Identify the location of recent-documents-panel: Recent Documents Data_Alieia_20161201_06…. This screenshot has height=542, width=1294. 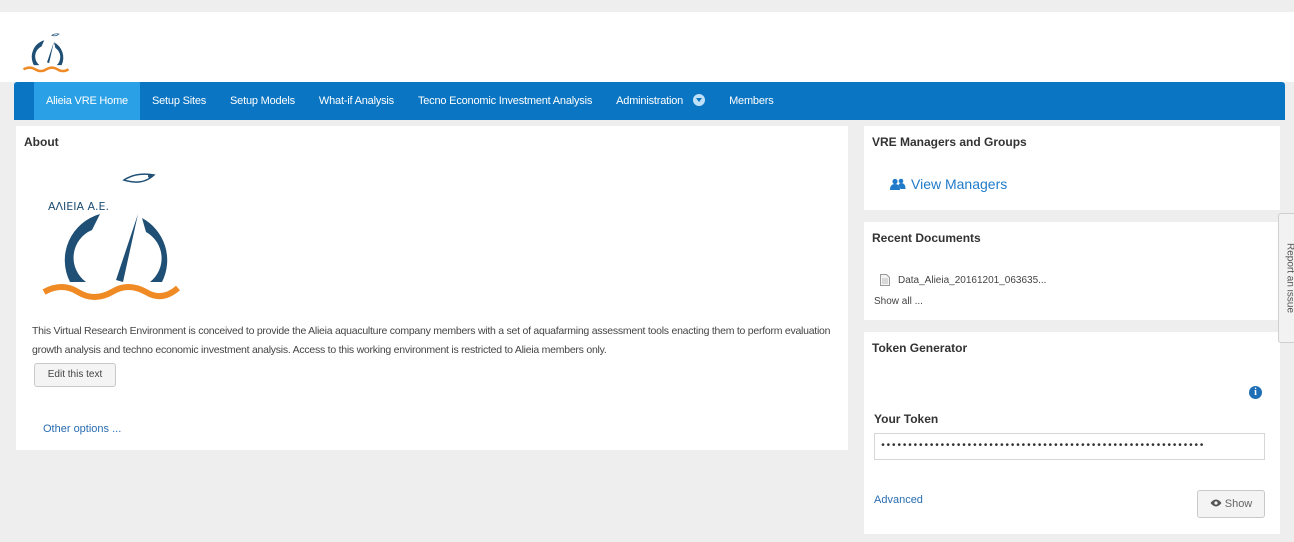
(1072, 271).